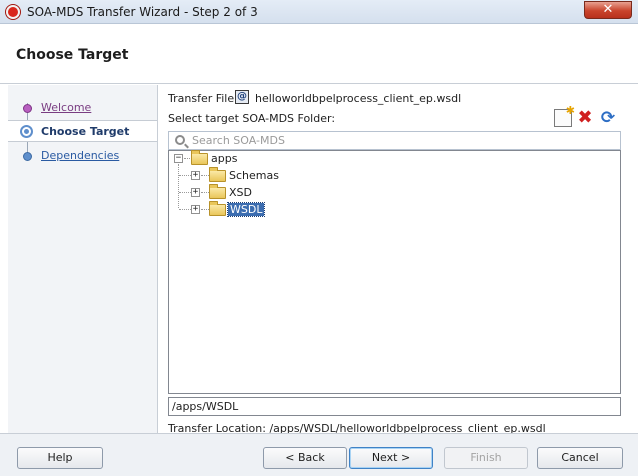 The width and height of the screenshot is (638, 476). What do you see at coordinates (486, 458) in the screenshot?
I see `finish-button: Finish` at bounding box center [486, 458].